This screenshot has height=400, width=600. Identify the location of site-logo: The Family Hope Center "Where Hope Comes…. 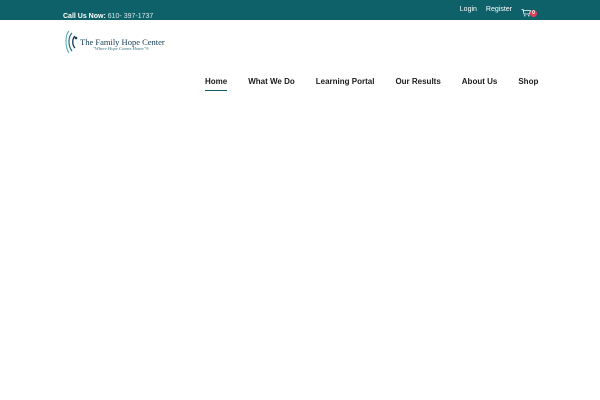
(118, 42).